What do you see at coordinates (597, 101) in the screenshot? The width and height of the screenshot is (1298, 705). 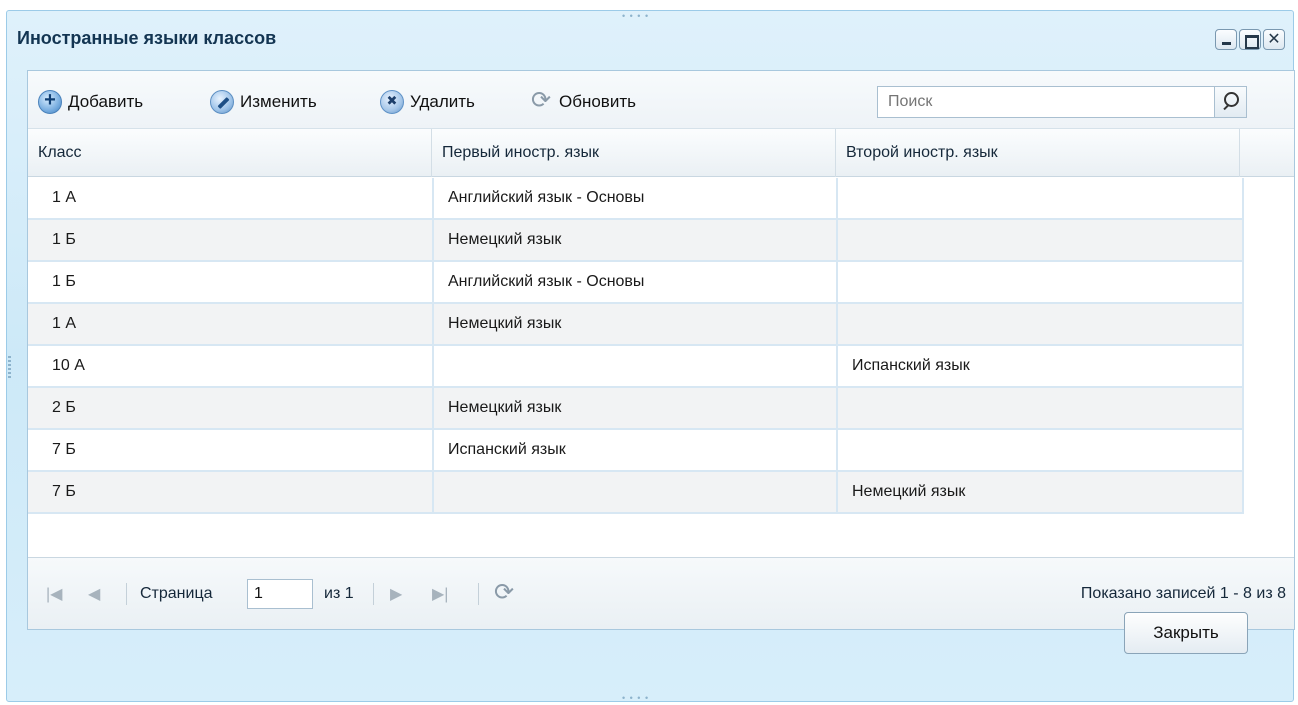 I see `refresh-label: Обновить` at bounding box center [597, 101].